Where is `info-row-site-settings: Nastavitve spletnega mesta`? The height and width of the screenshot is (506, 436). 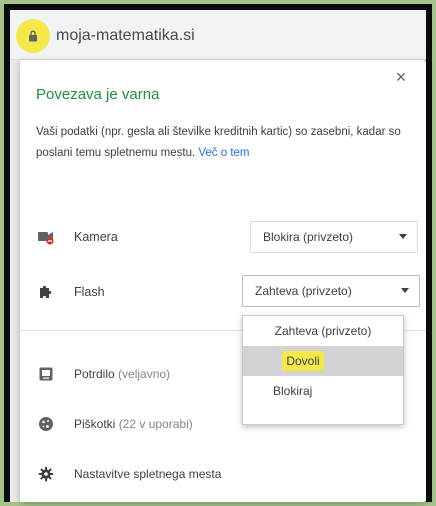 info-row-site-settings: Nastavitve spletnega mesta is located at coordinates (216, 474).